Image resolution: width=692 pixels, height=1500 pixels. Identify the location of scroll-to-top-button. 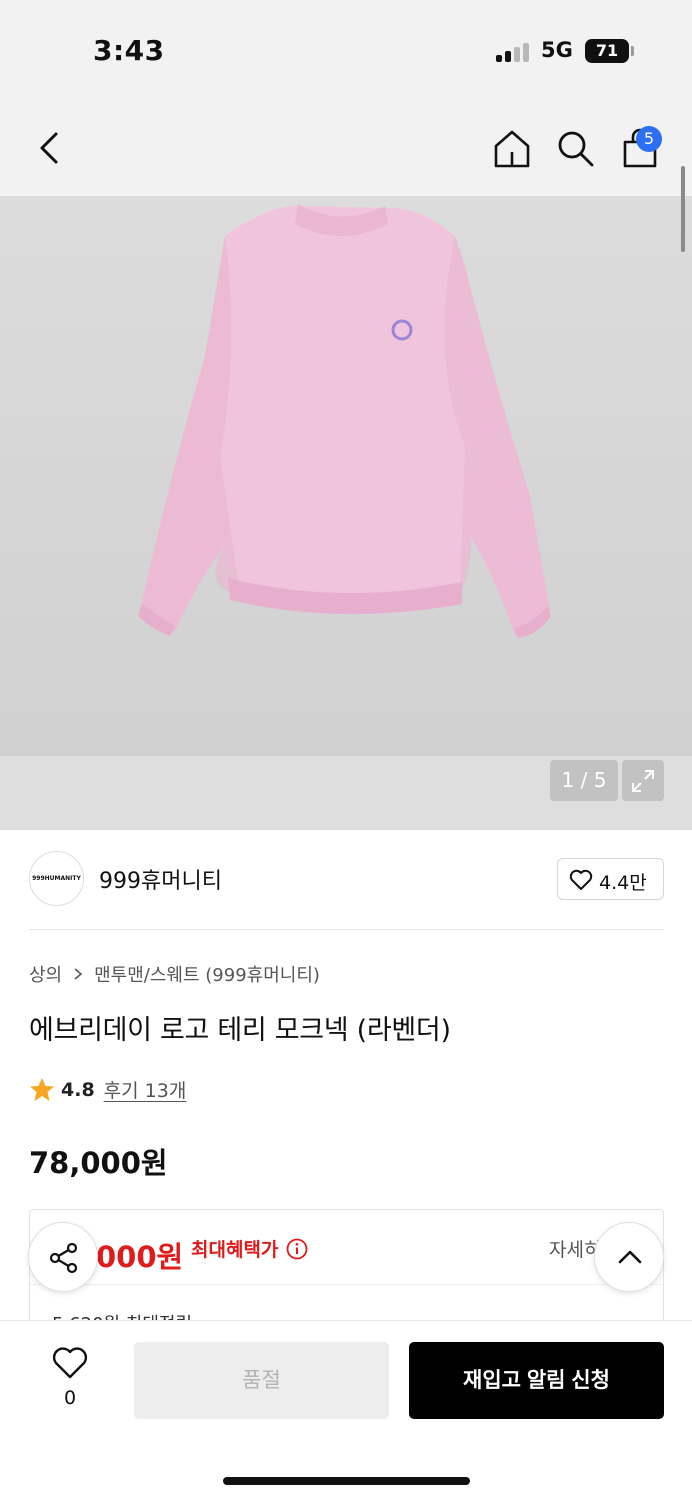
(629, 1257).